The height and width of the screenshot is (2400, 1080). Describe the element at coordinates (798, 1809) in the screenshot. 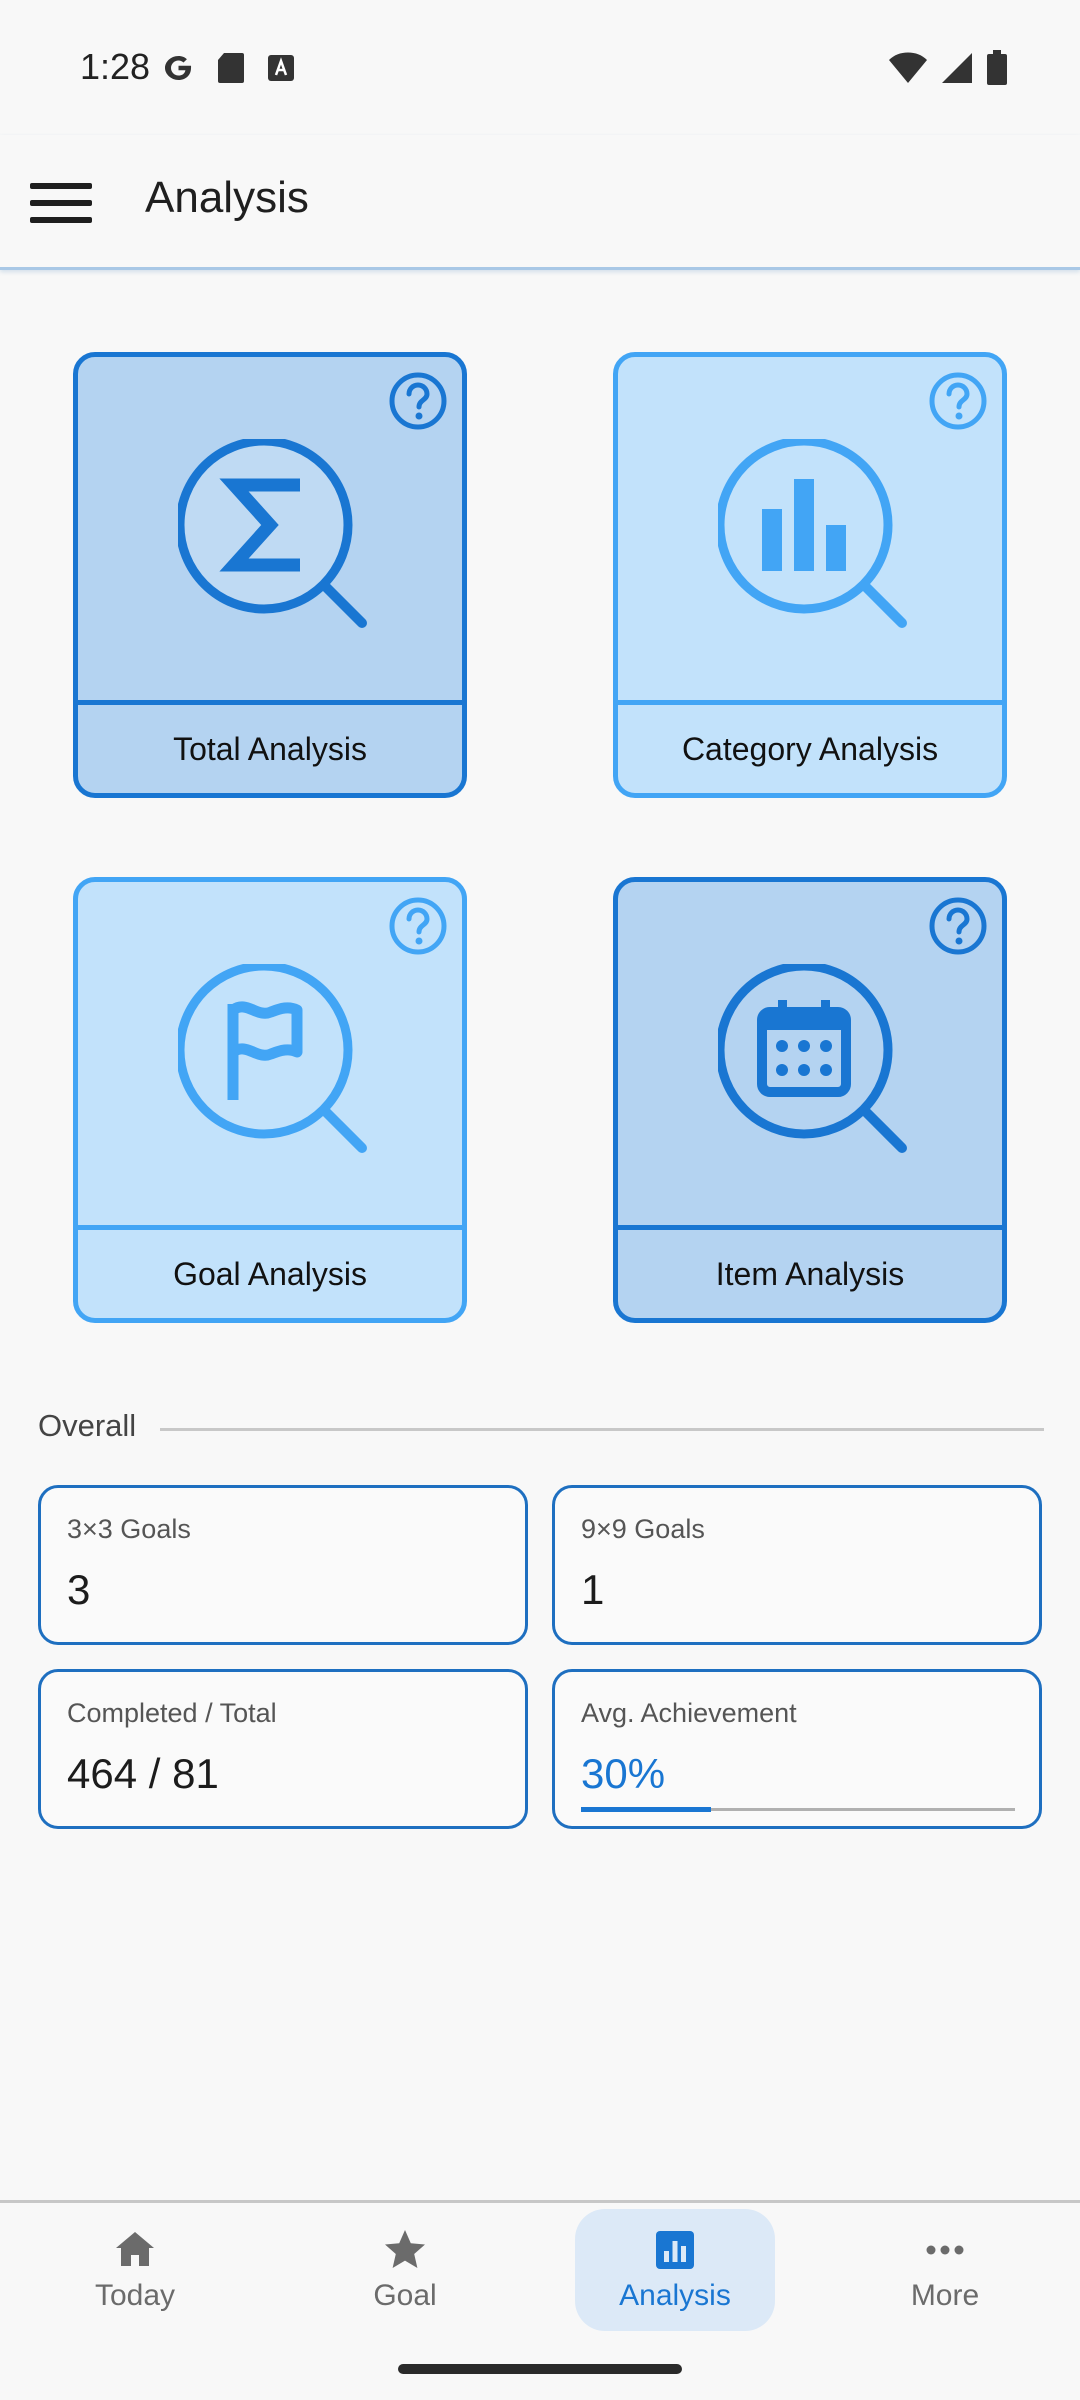

I see `achievement-progress-bar` at that location.